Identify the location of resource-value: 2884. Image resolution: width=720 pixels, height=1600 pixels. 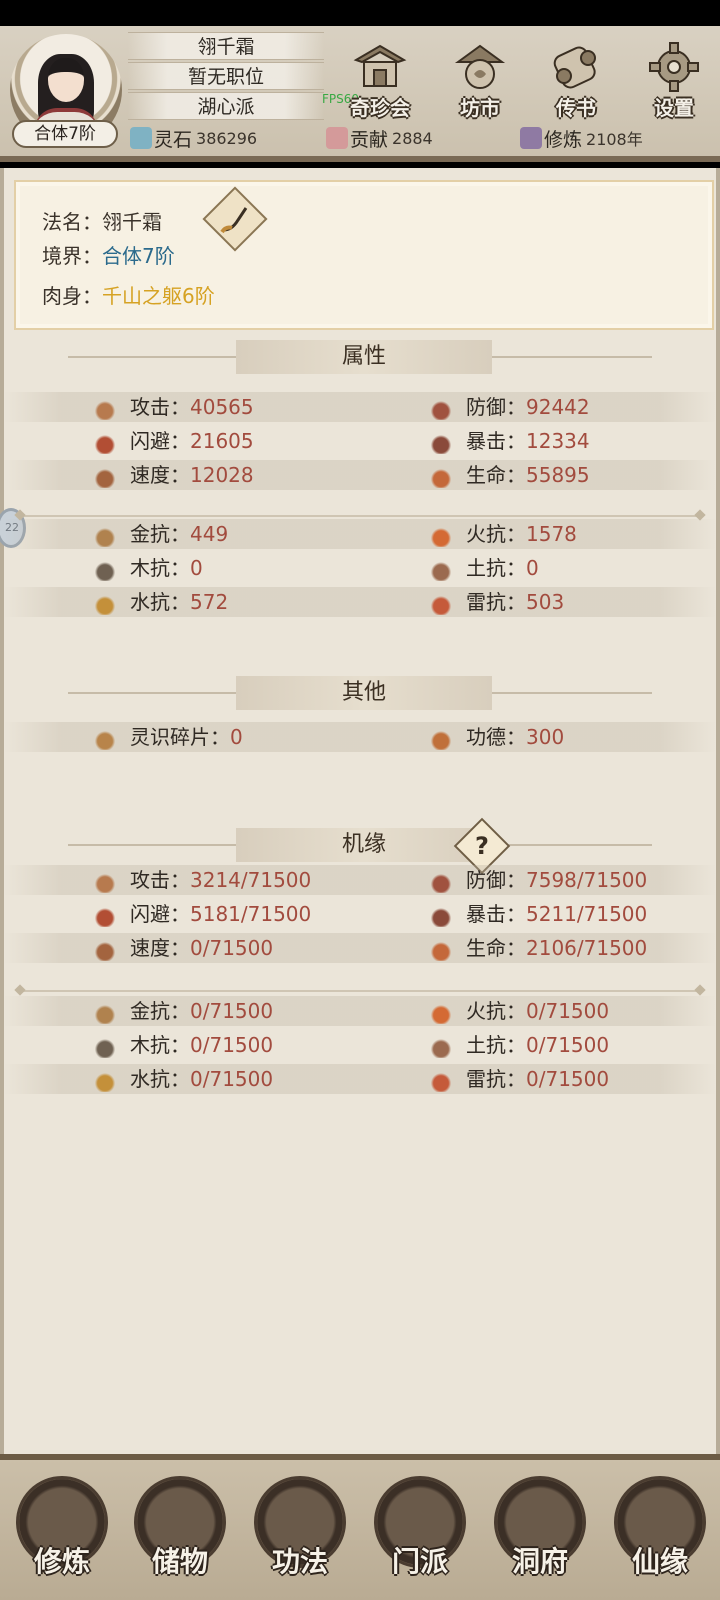
(412, 138).